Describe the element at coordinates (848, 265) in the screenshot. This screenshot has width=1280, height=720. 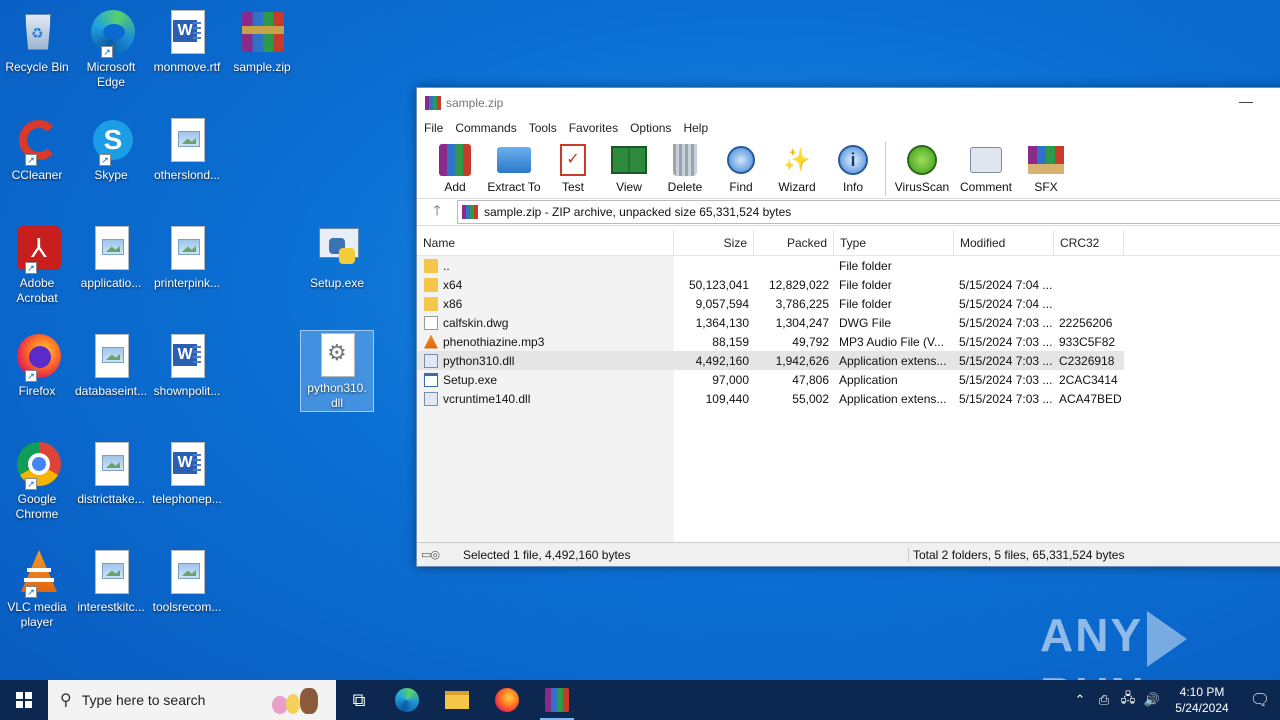
I see `table-row: .. File folder` at that location.